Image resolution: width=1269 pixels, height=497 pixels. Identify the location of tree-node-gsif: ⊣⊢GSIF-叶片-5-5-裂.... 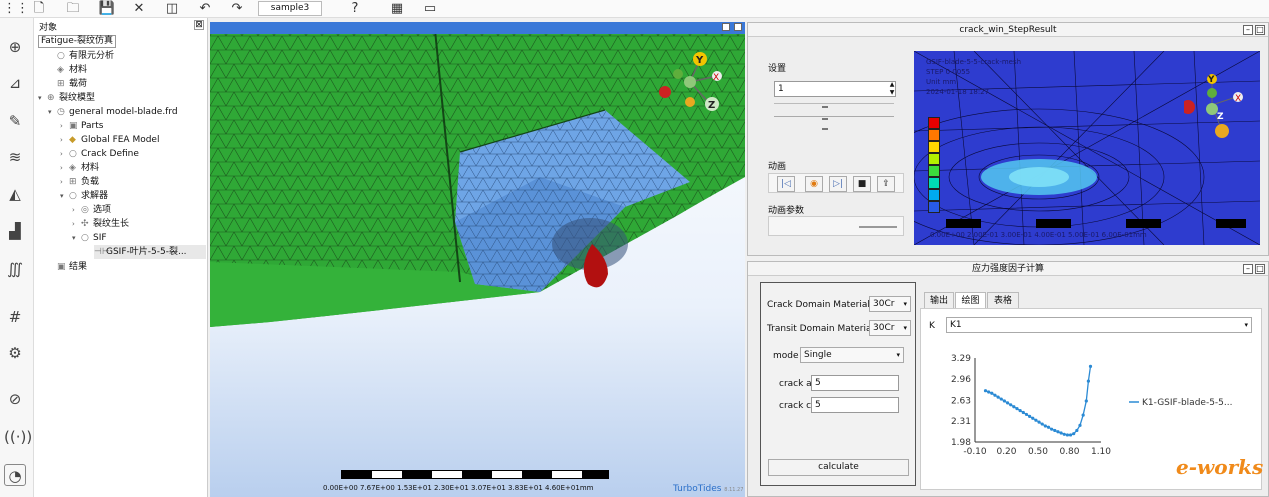
(150, 252).